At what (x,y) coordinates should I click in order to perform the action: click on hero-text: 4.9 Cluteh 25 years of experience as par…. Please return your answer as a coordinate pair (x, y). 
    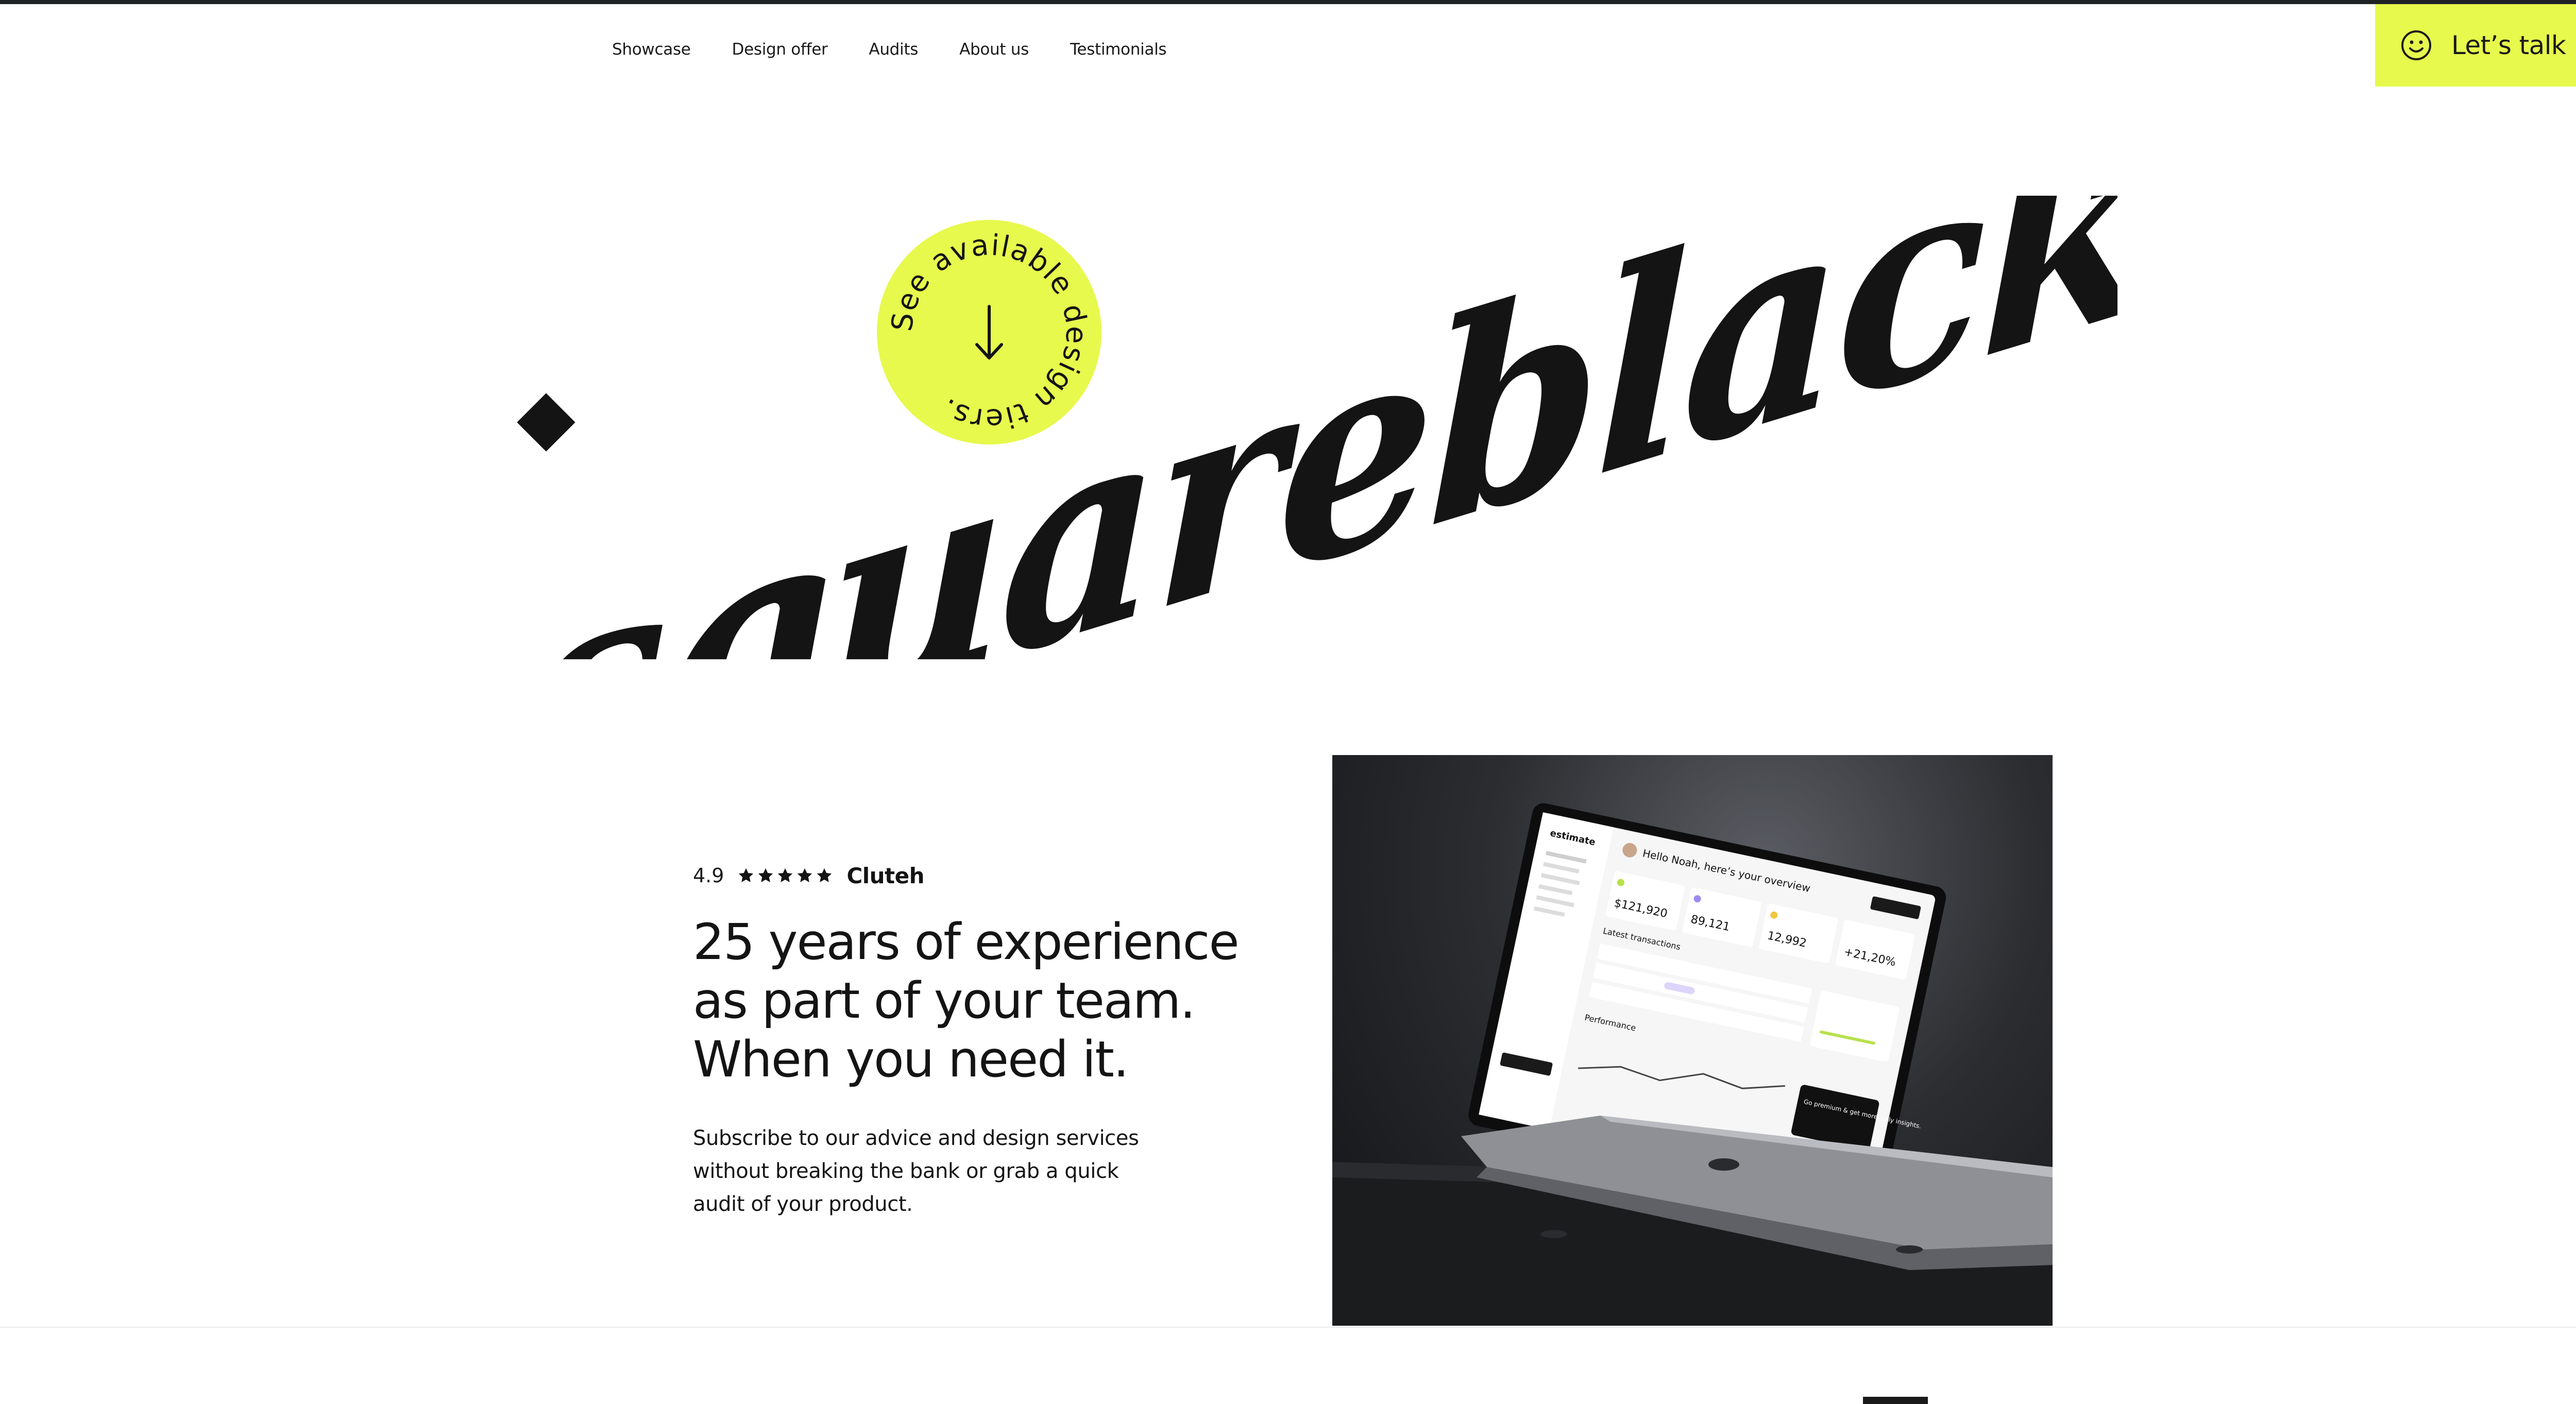
    Looking at the image, I should click on (976, 1048).